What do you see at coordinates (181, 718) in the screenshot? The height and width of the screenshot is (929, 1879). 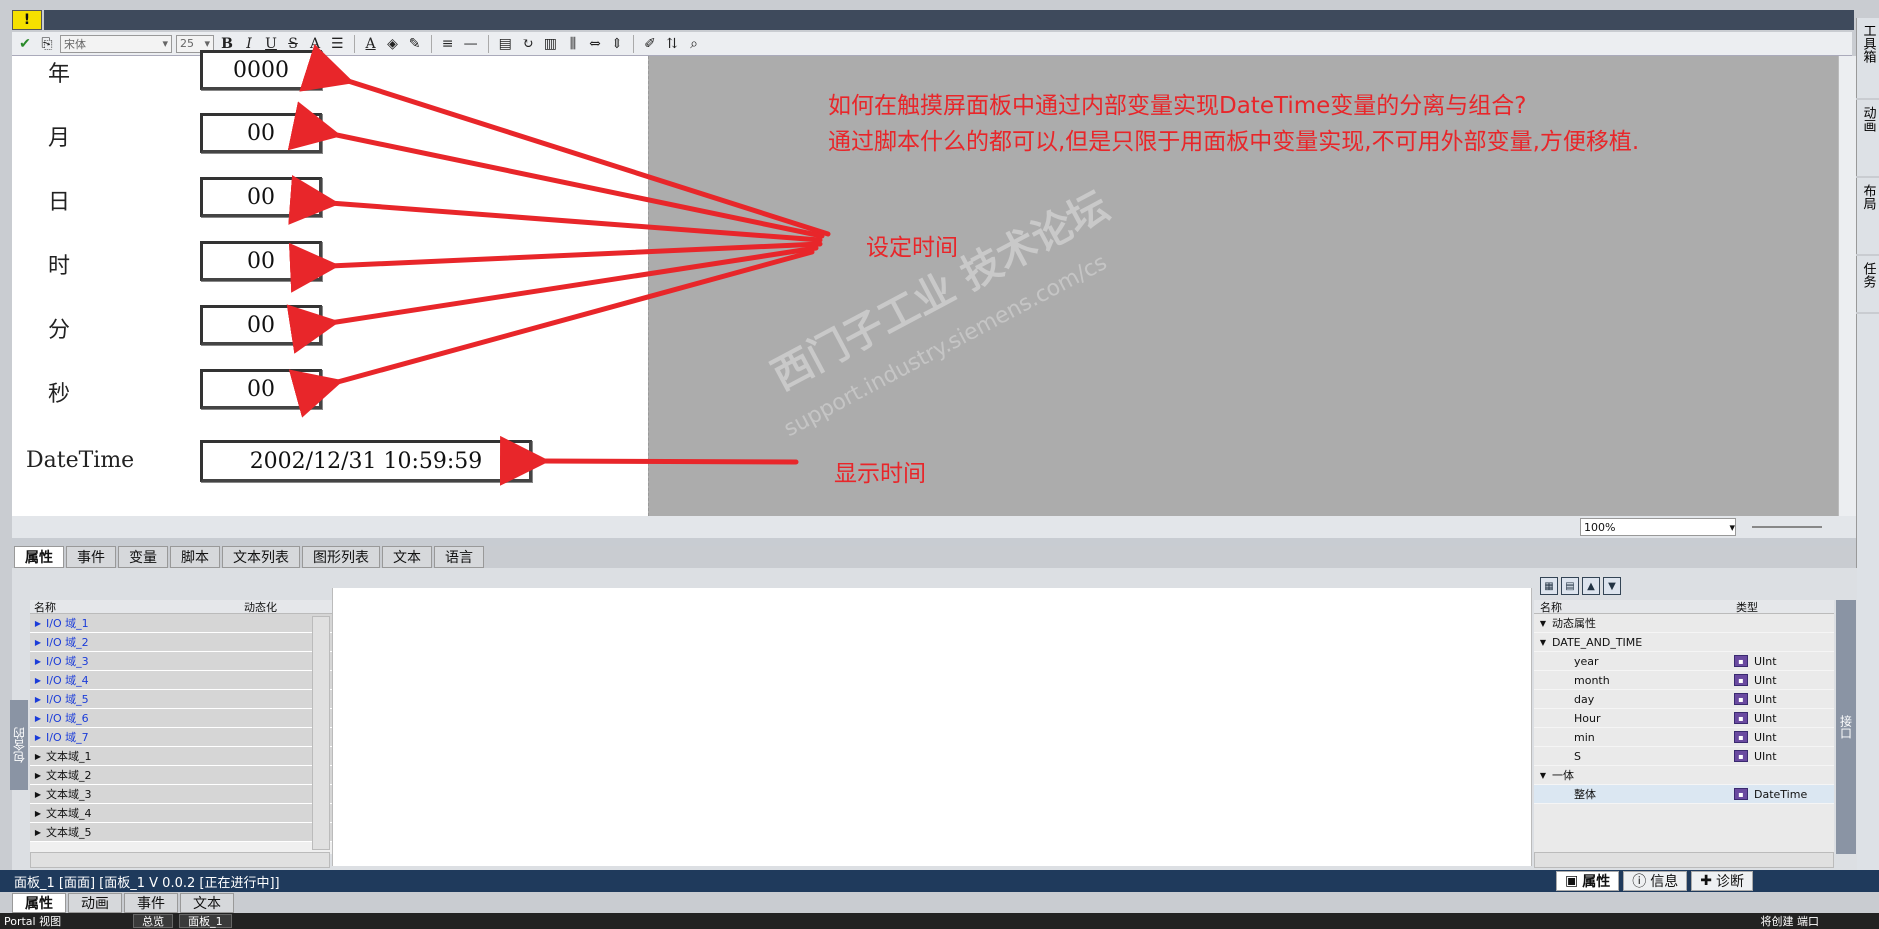 I see `list-item: ▶ I/O 域_6` at bounding box center [181, 718].